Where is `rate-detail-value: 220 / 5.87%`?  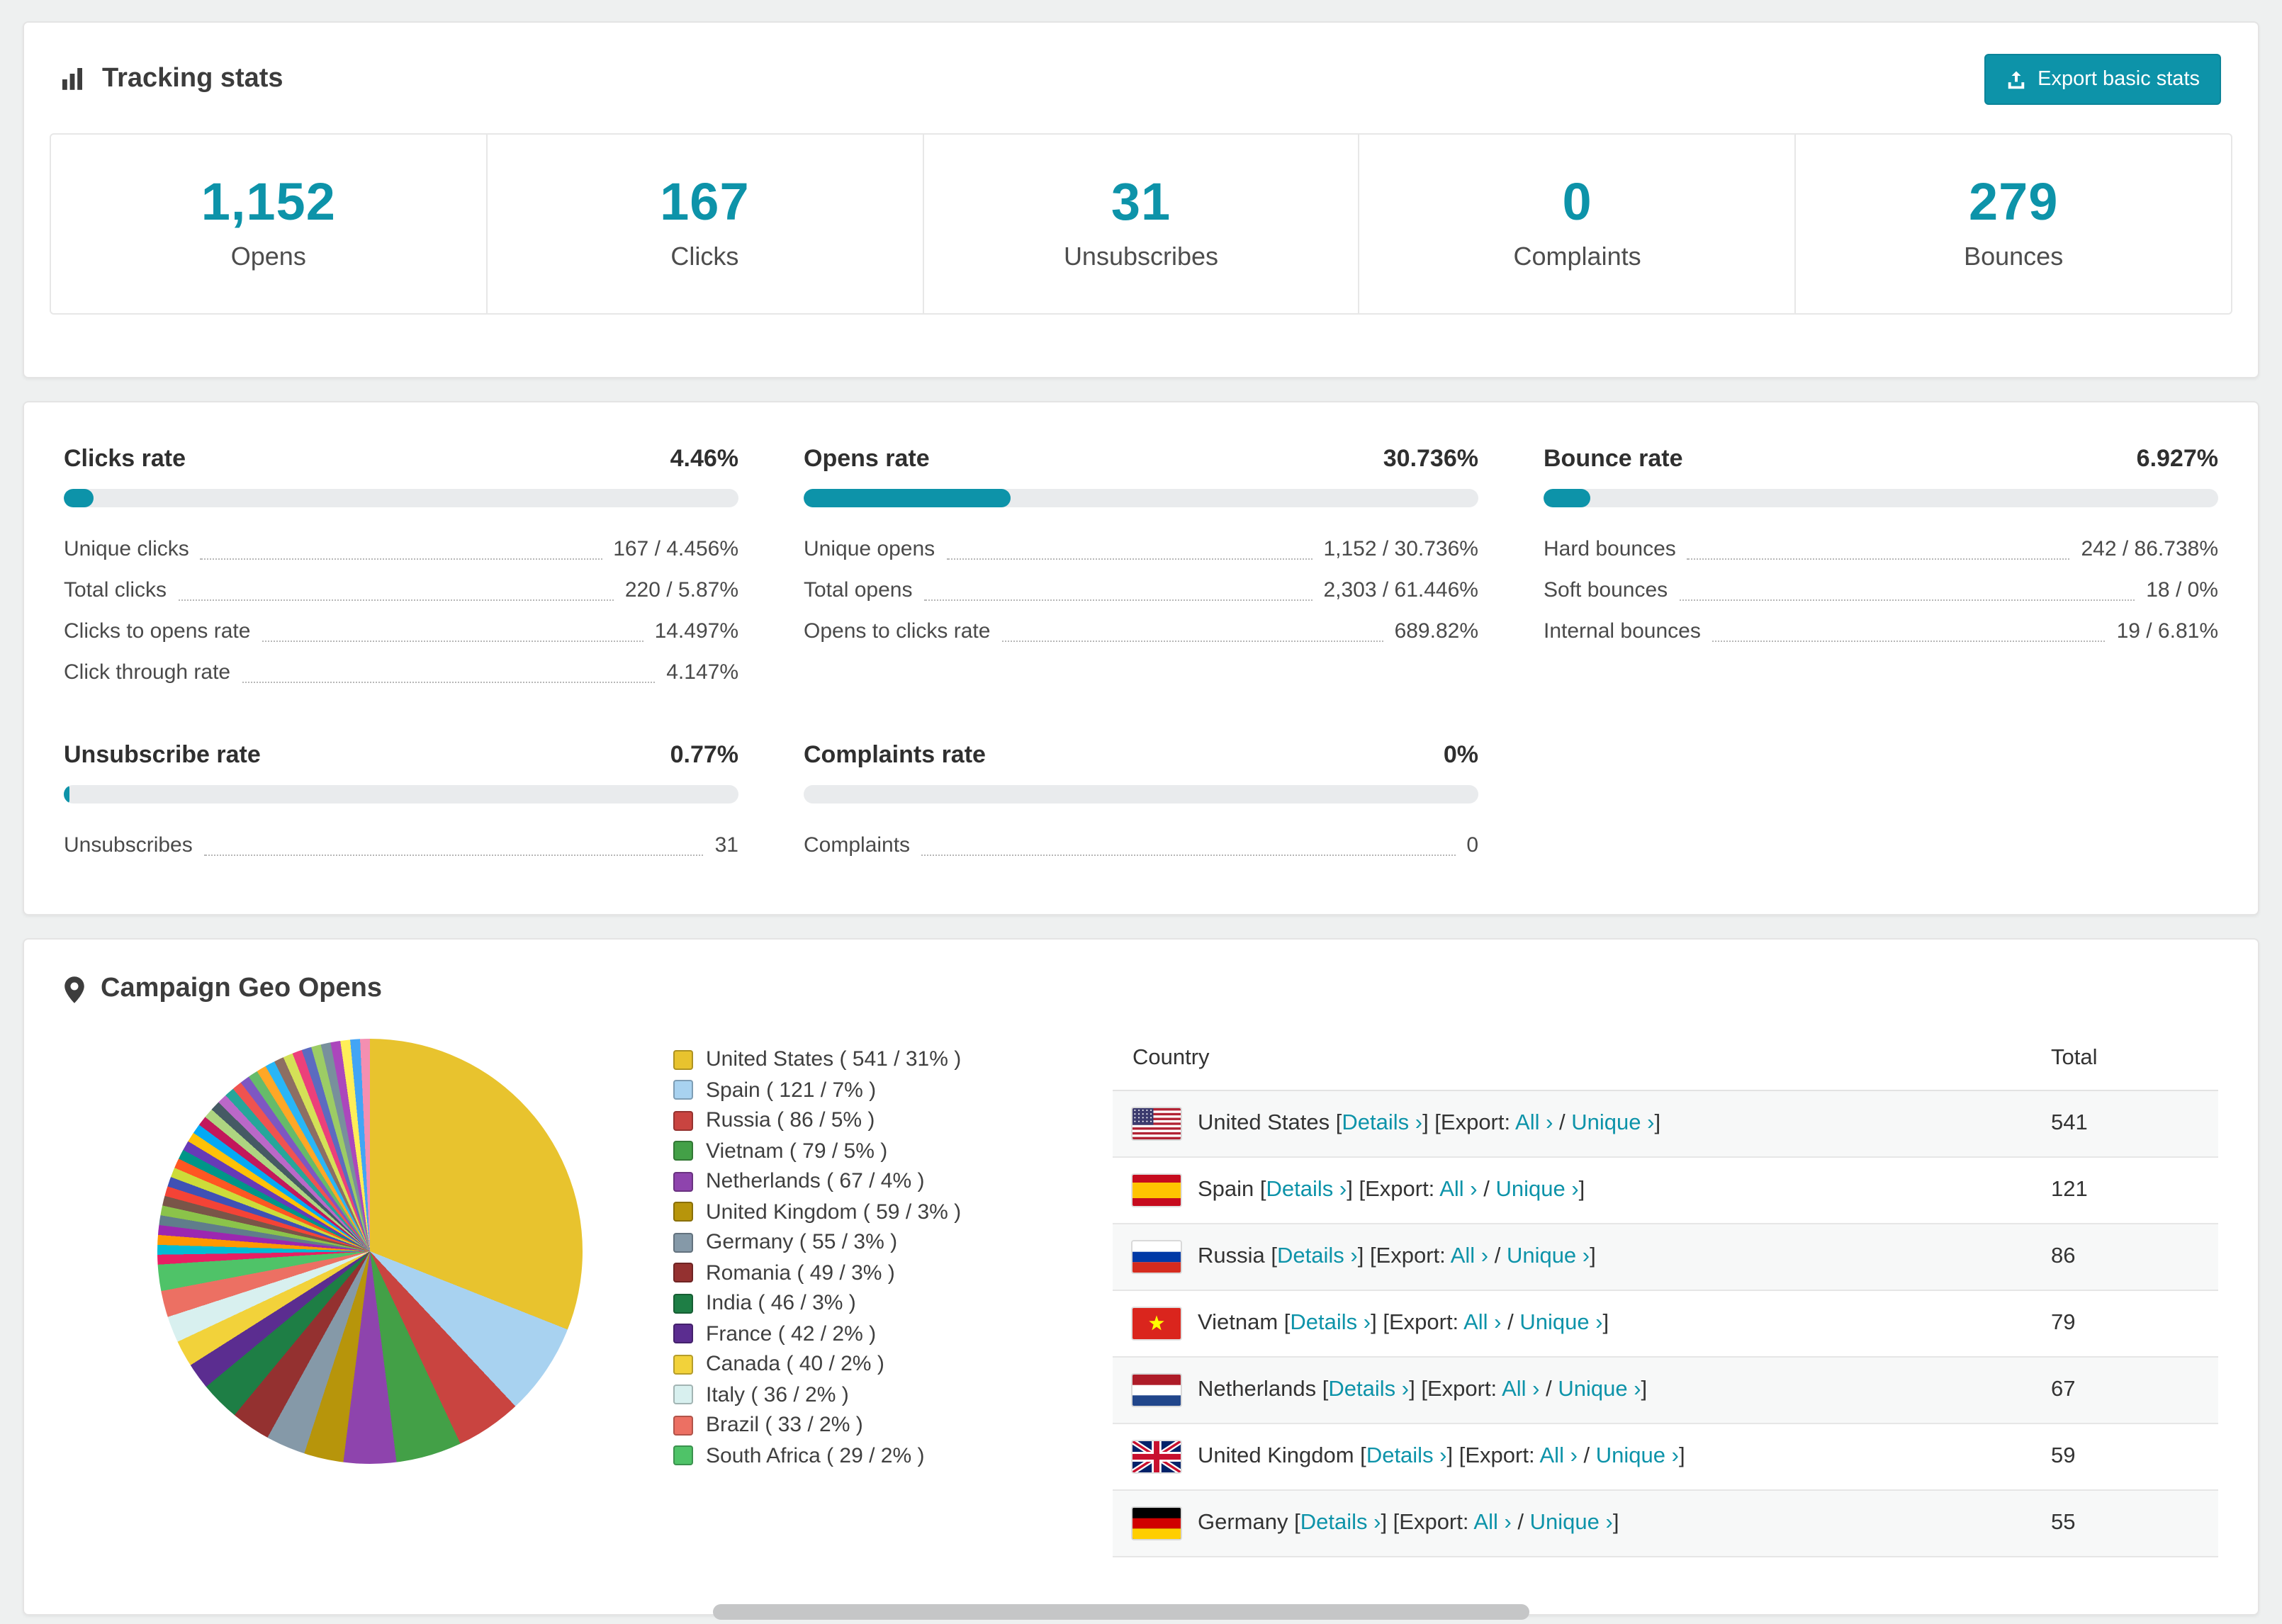 rate-detail-value: 220 / 5.87% is located at coordinates (681, 590).